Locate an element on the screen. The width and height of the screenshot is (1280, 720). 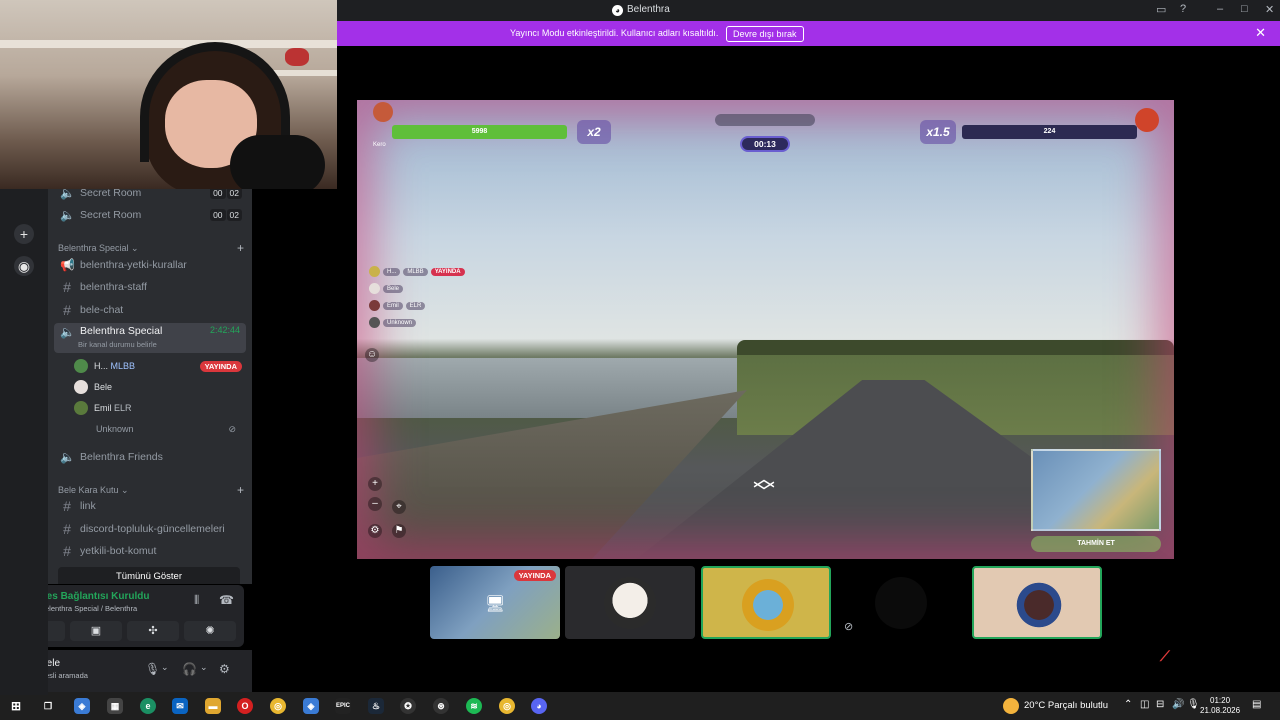
voice-user: Emil ELR is located at coordinates (158, 408).